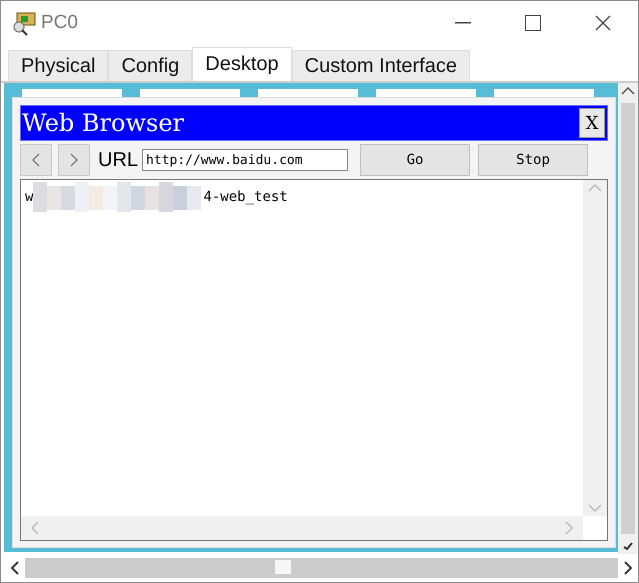 The image size is (639, 583). I want to click on maximize-icon, so click(533, 23).